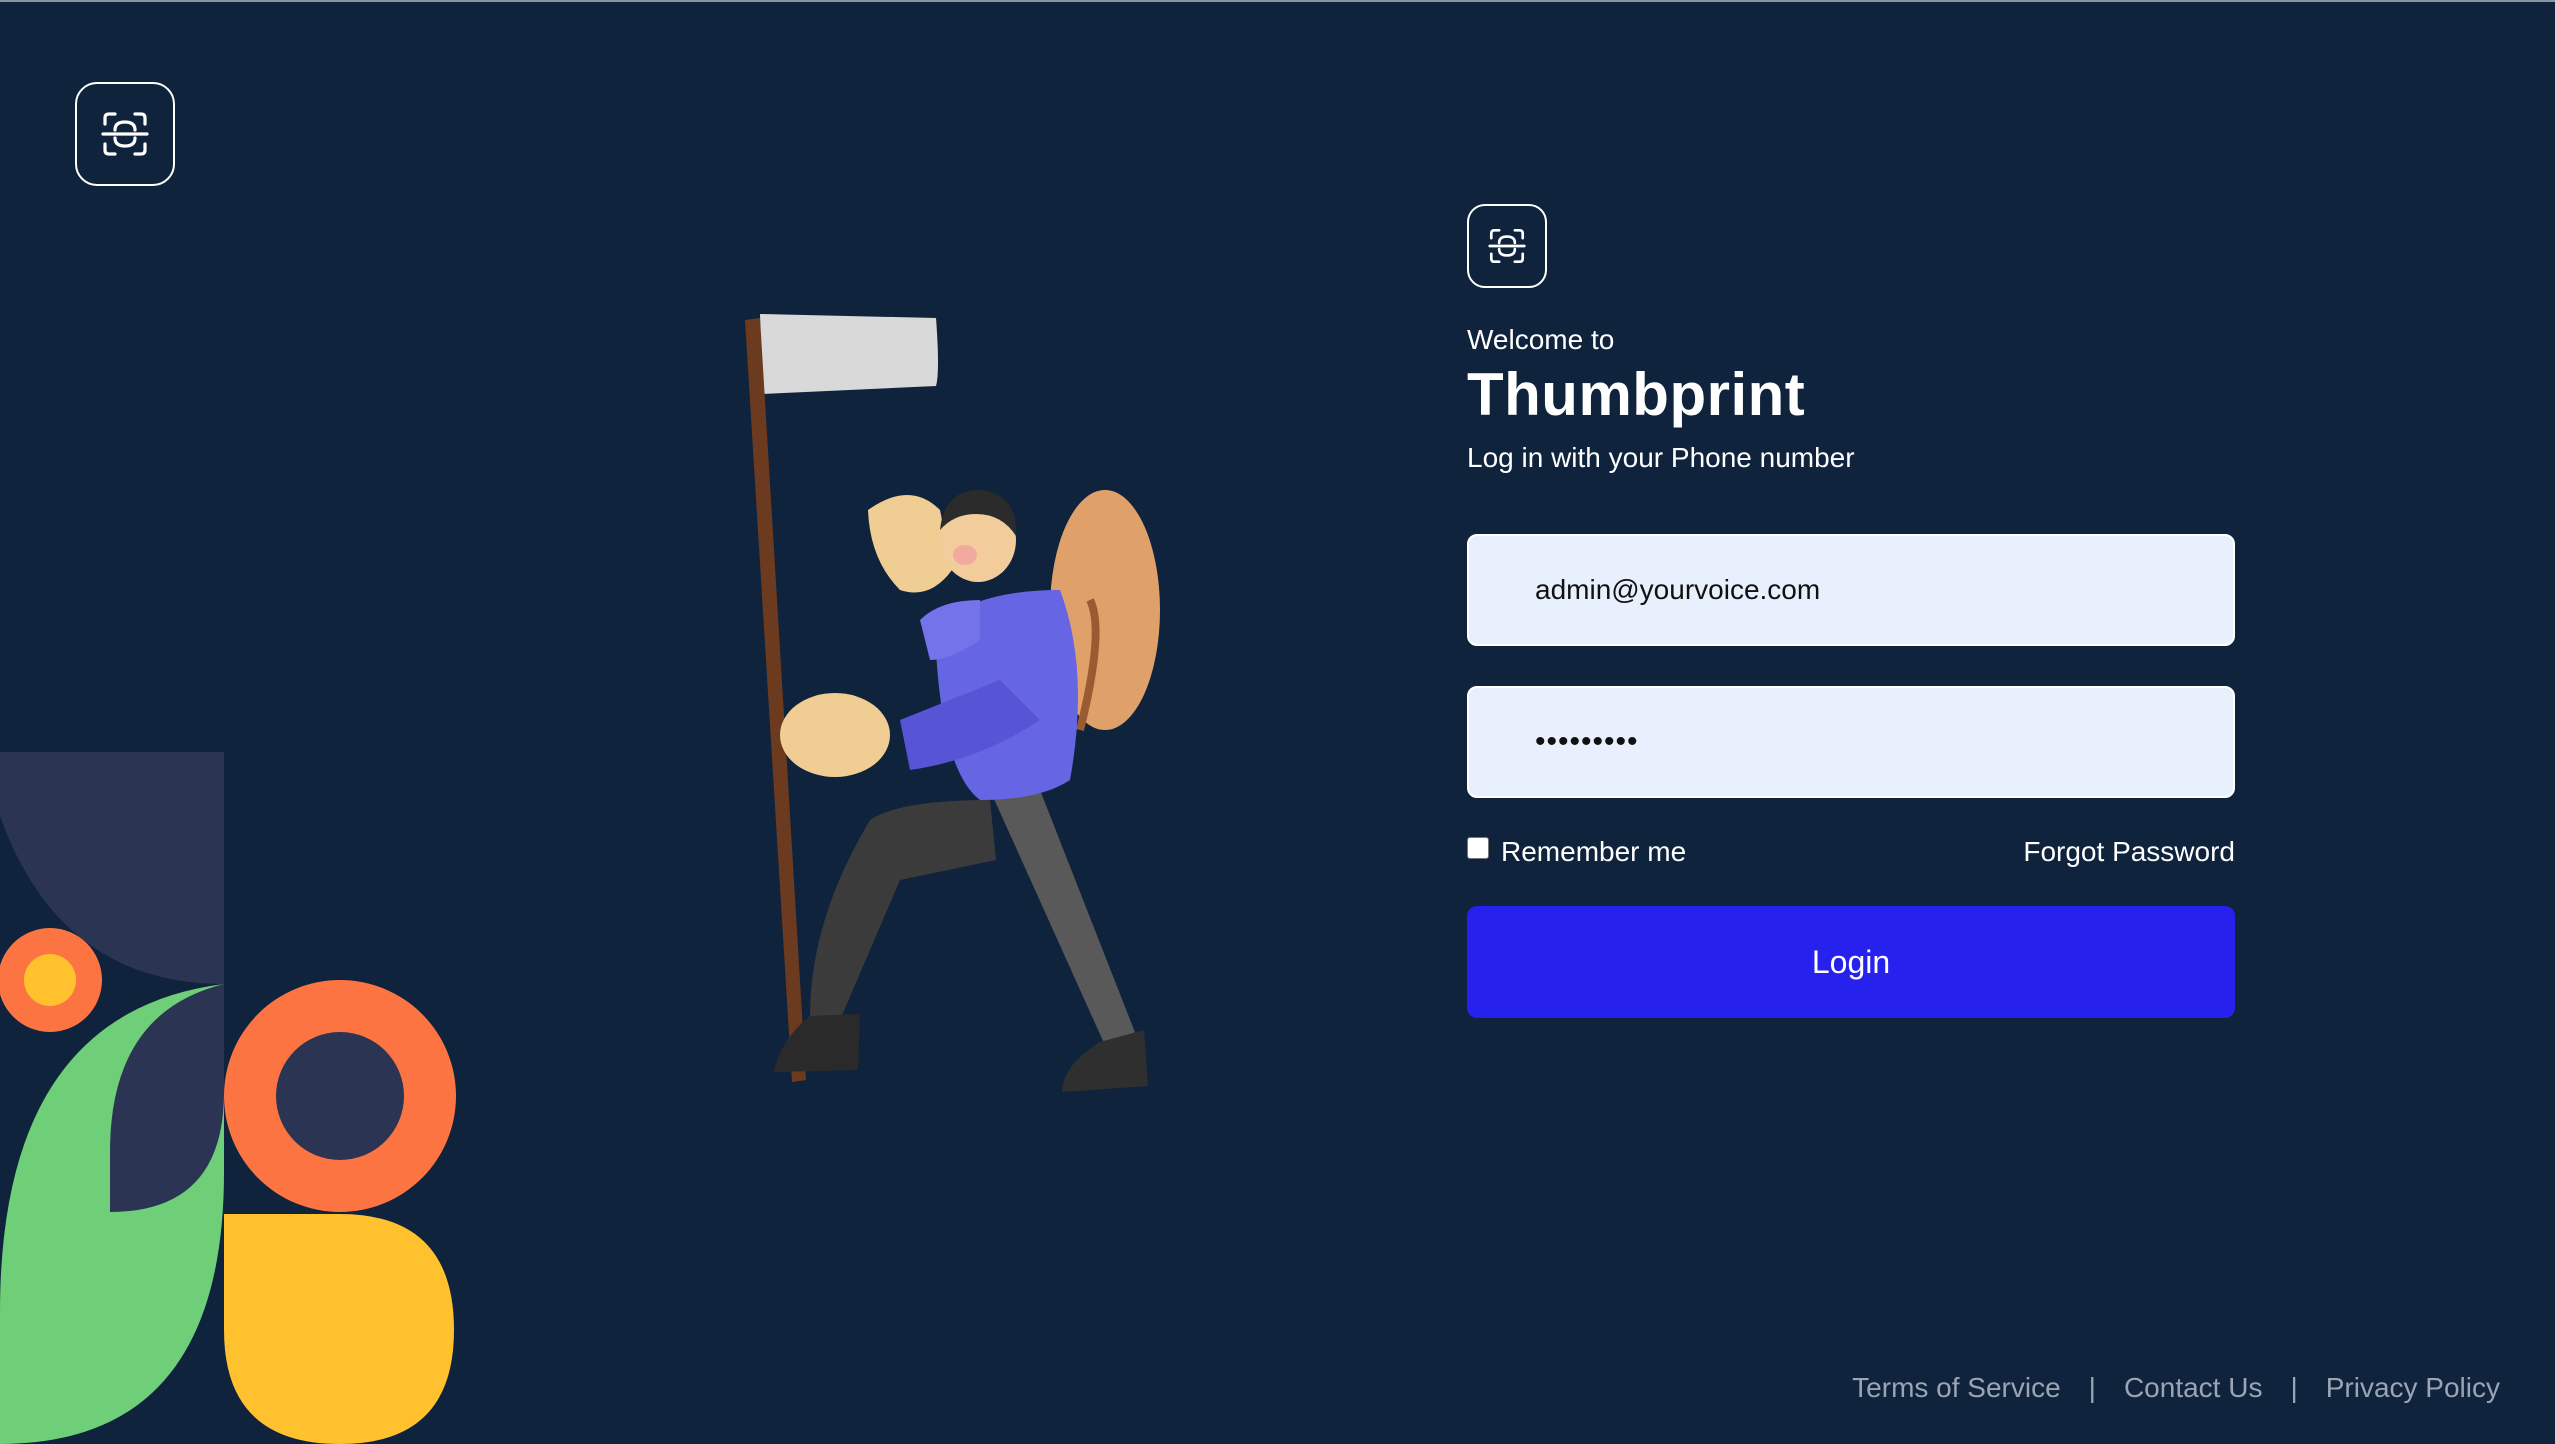  I want to click on remember-row: Remember me Forgot Password, so click(1851, 852).